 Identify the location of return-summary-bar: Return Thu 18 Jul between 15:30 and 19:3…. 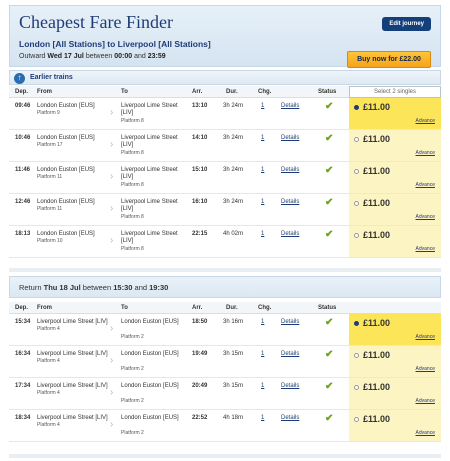
(225, 287).